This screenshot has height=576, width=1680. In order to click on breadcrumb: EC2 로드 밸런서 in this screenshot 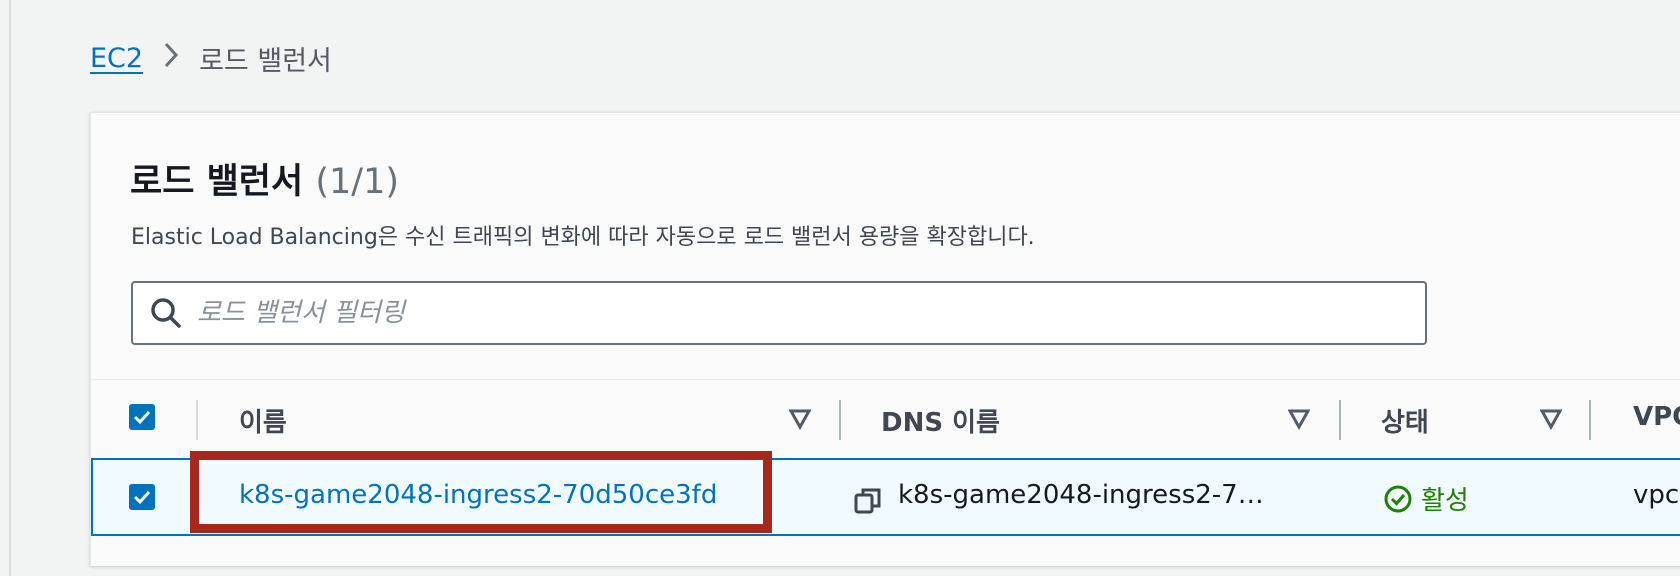, I will do `click(211, 58)`.